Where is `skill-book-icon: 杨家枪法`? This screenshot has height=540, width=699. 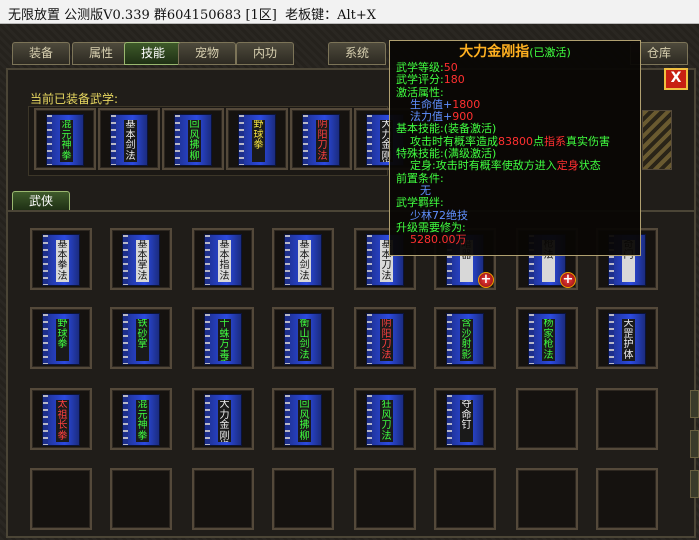 skill-book-icon: 杨家枪法 is located at coordinates (547, 339).